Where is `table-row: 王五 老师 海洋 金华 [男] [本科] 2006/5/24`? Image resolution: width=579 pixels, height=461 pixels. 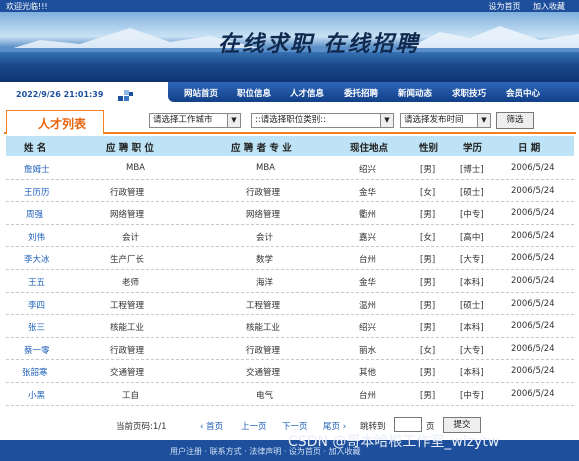 table-row: 王五 老师 海洋 金华 [男] [本科] 2006/5/24 is located at coordinates (290, 281).